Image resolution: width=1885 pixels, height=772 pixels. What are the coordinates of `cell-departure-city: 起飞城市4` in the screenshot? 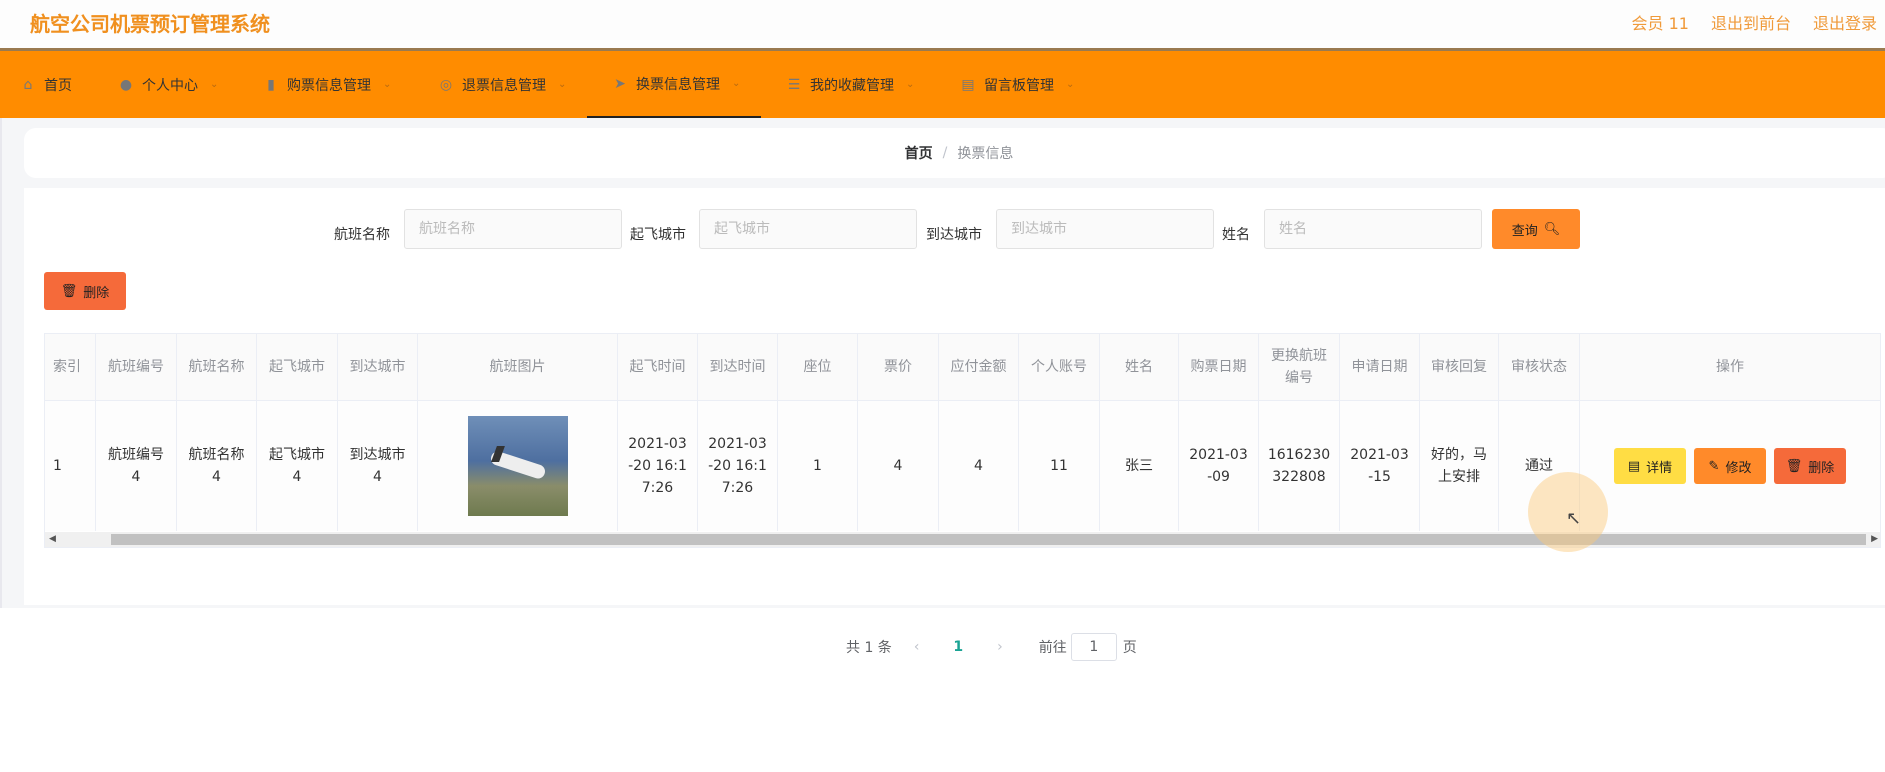 It's located at (297, 466).